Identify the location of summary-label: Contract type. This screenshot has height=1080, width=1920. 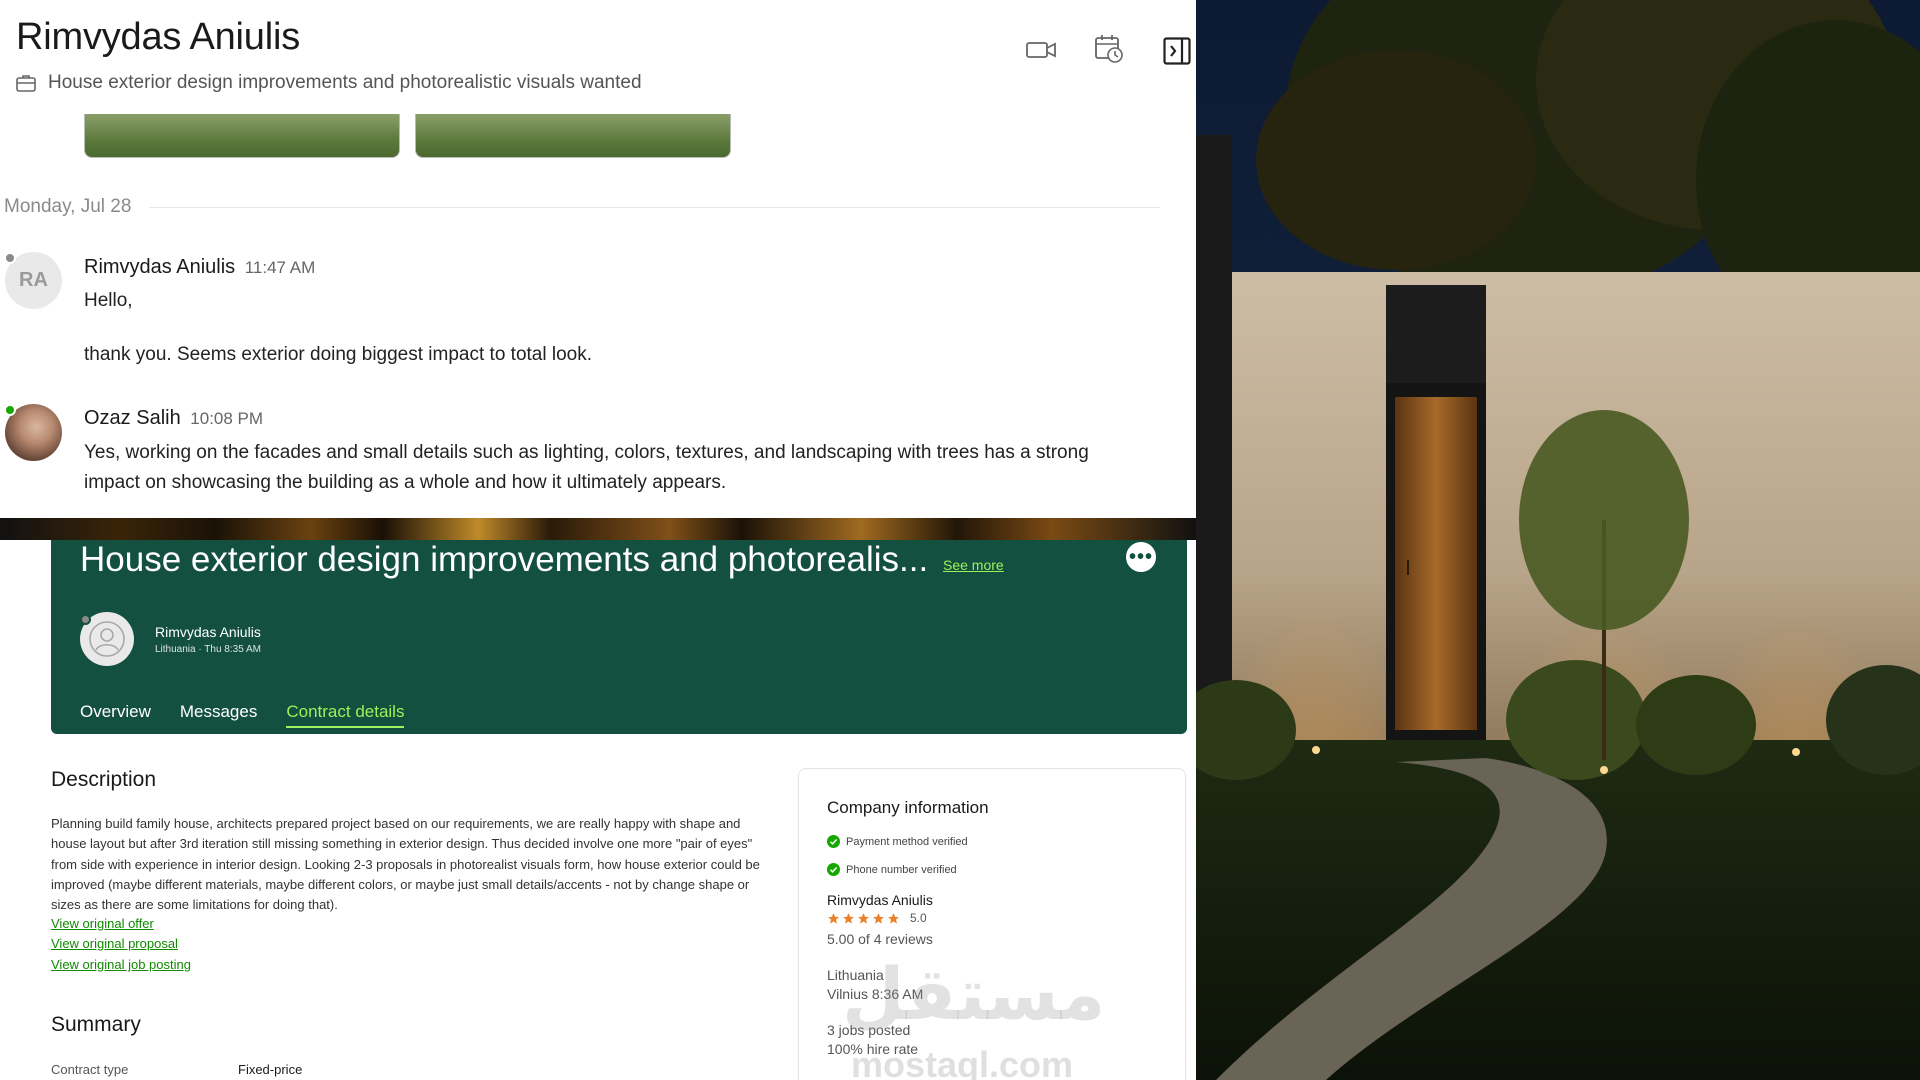
(90, 1069).